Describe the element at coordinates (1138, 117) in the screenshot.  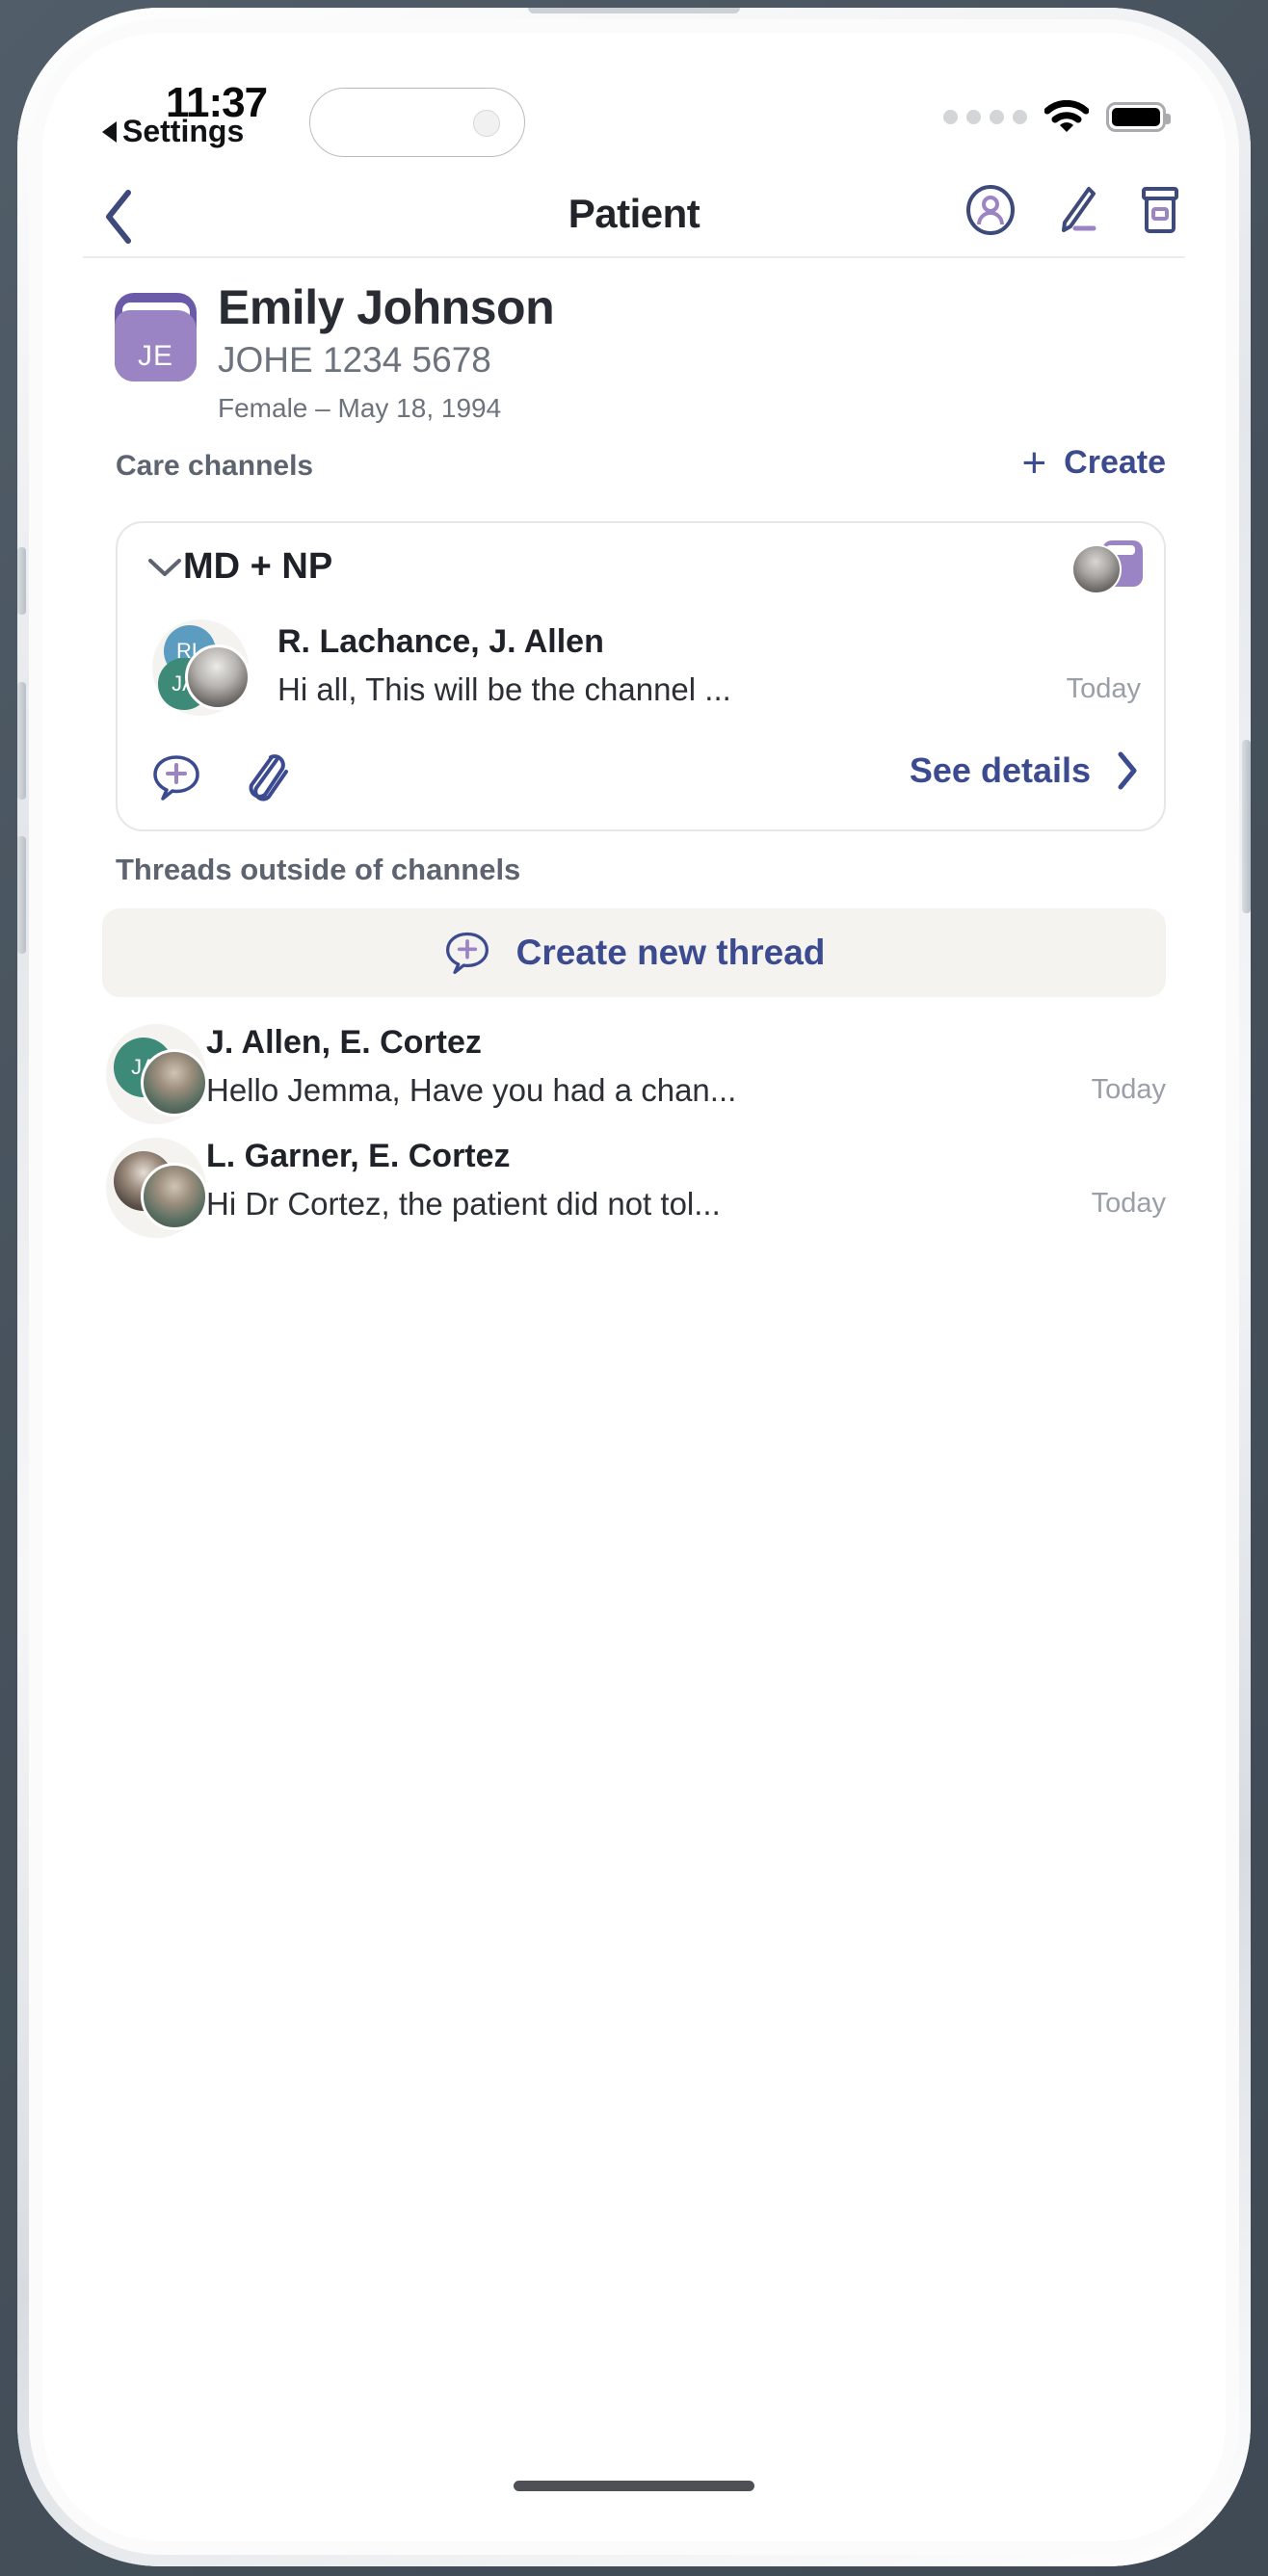
I see `battery-full-icon` at that location.